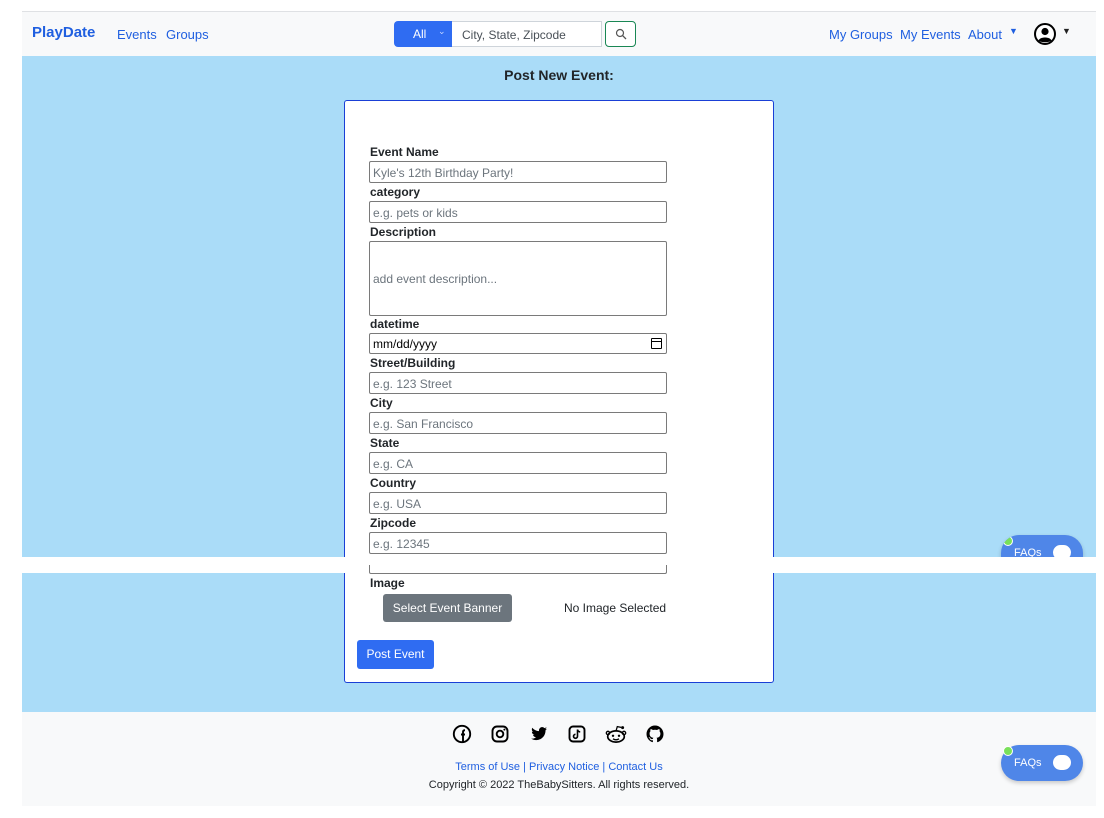 The image size is (1104, 818). I want to click on nav-link-groups: Groups, so click(187, 34).